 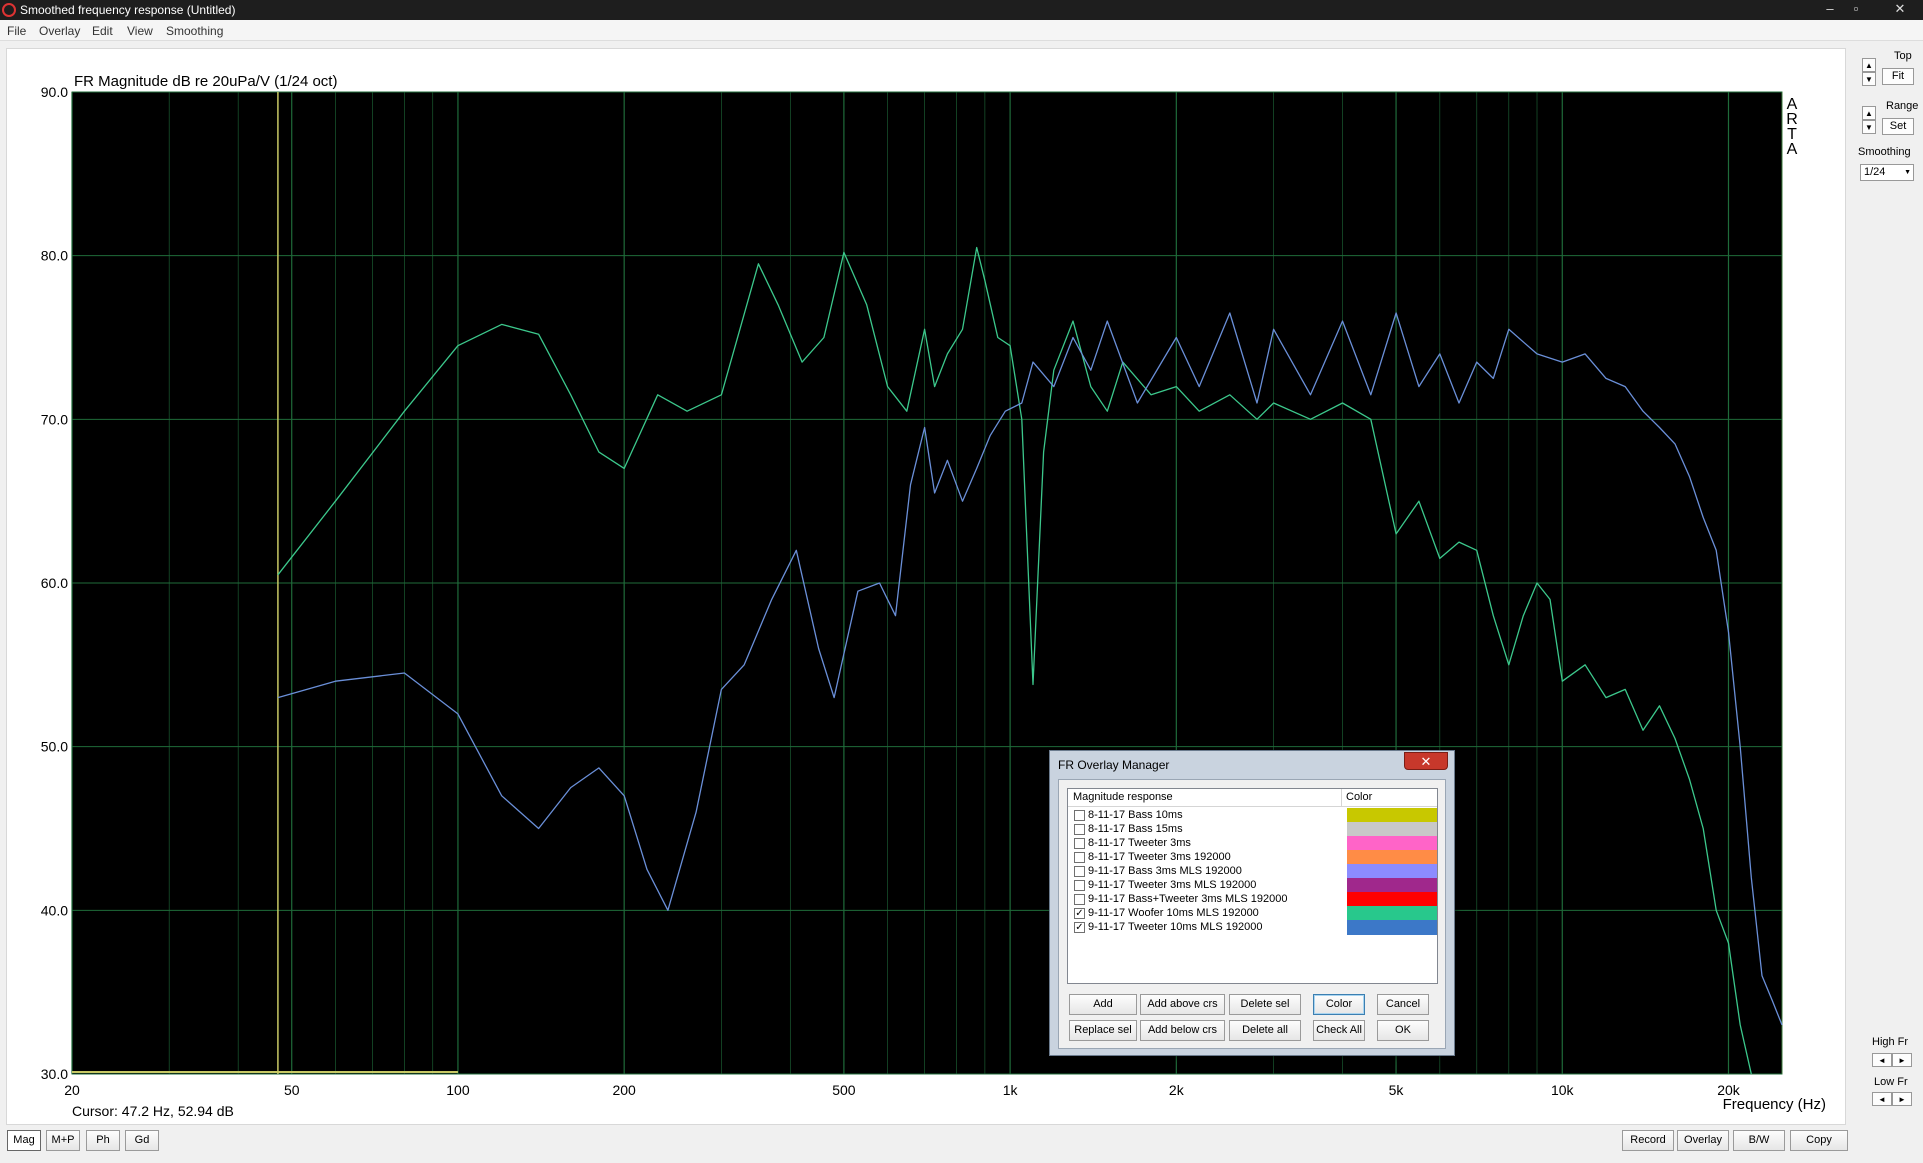 I want to click on menu-smoothing: Smoothing, so click(x=194, y=31).